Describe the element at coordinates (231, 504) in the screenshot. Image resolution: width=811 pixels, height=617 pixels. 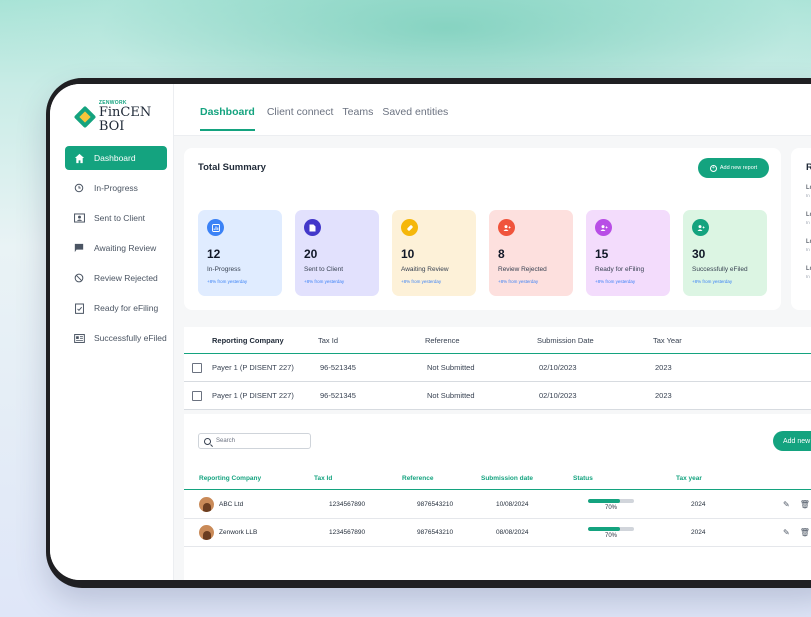
I see `cell-company: ABC Ltd` at that location.